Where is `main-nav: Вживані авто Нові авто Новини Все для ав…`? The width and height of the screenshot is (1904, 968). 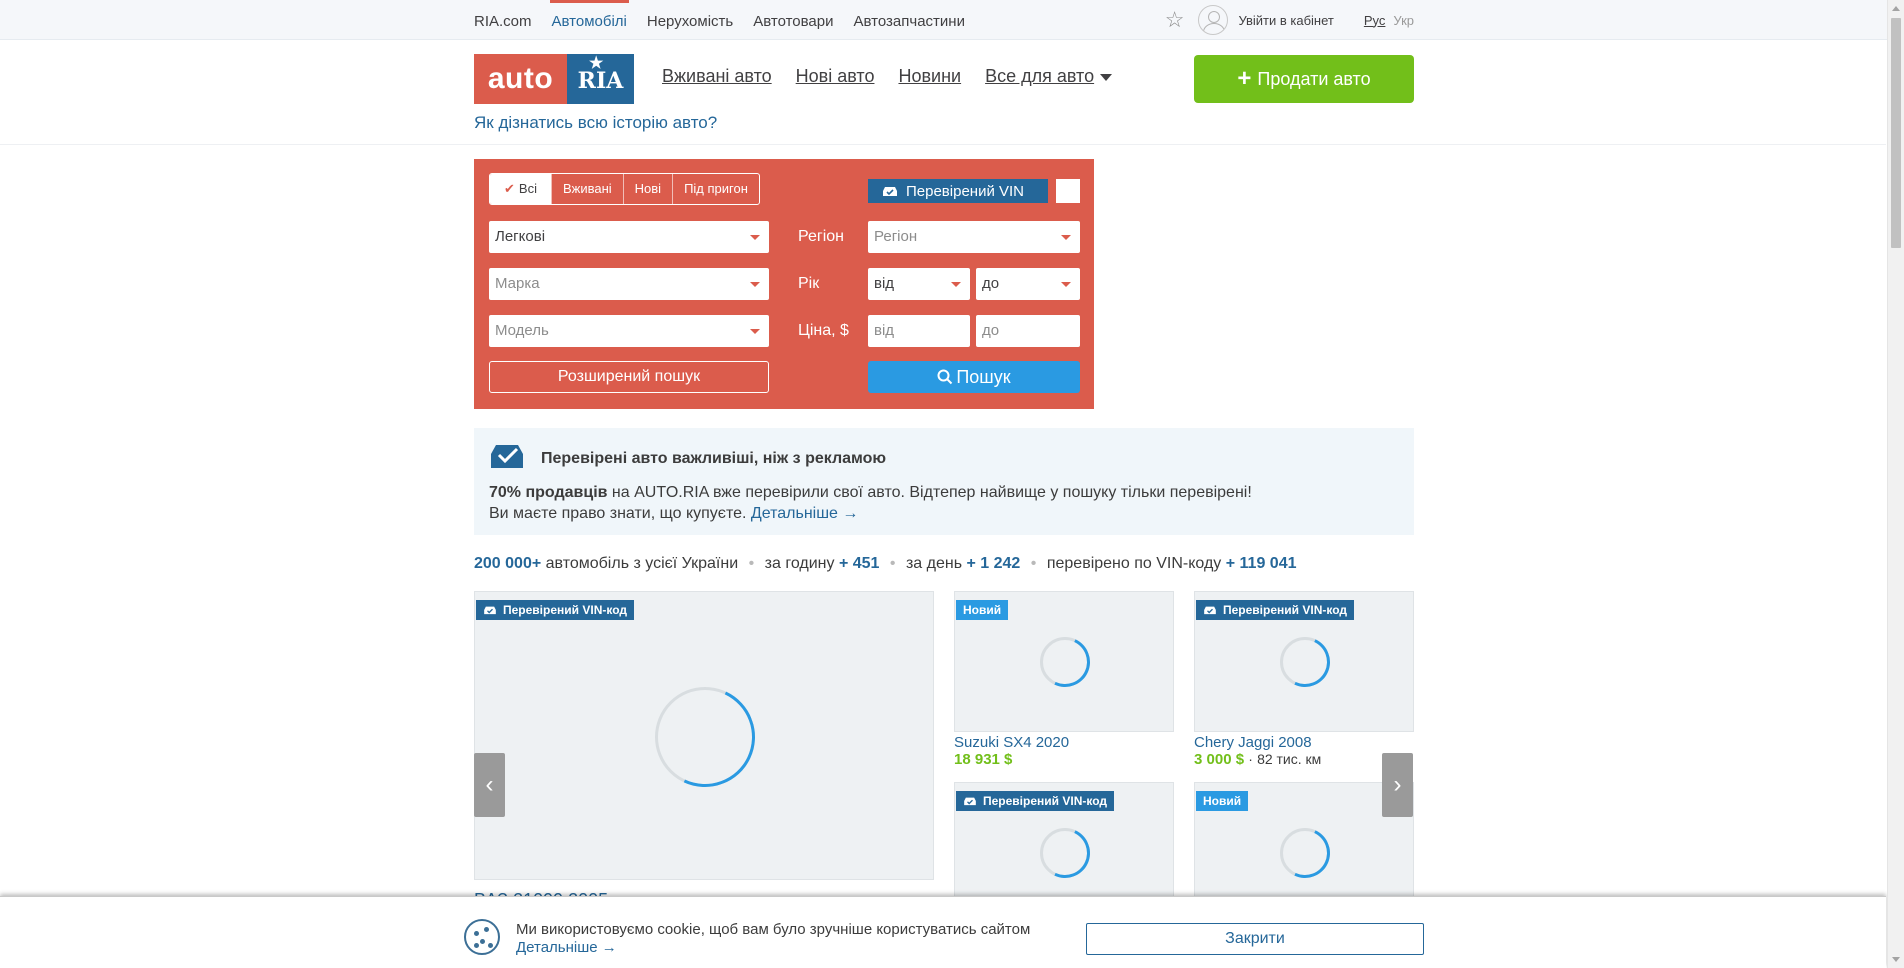 main-nav: Вживані авто Нові авто Новини Все для ав… is located at coordinates (887, 76).